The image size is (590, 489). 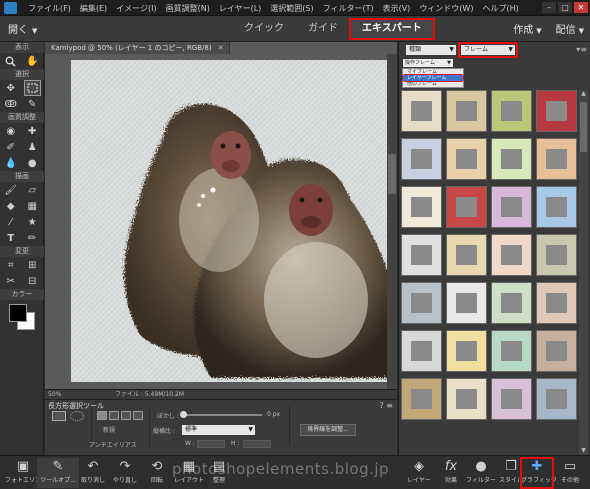 What do you see at coordinates (102, 415) in the screenshot?
I see `new-selection-icon` at bounding box center [102, 415].